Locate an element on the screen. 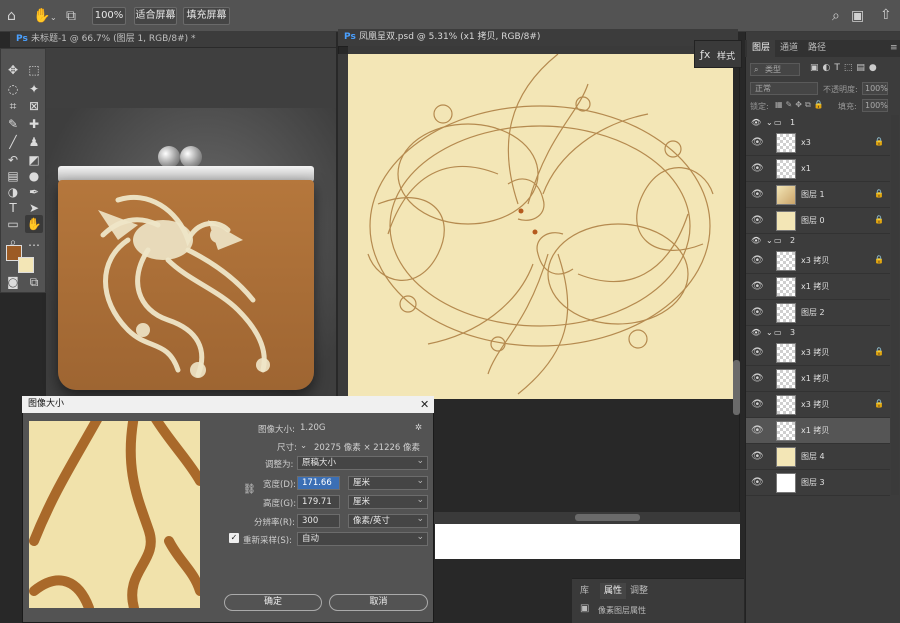 The image size is (900, 623). layer-row: 👁 图层 1 🔒 is located at coordinates (818, 195).